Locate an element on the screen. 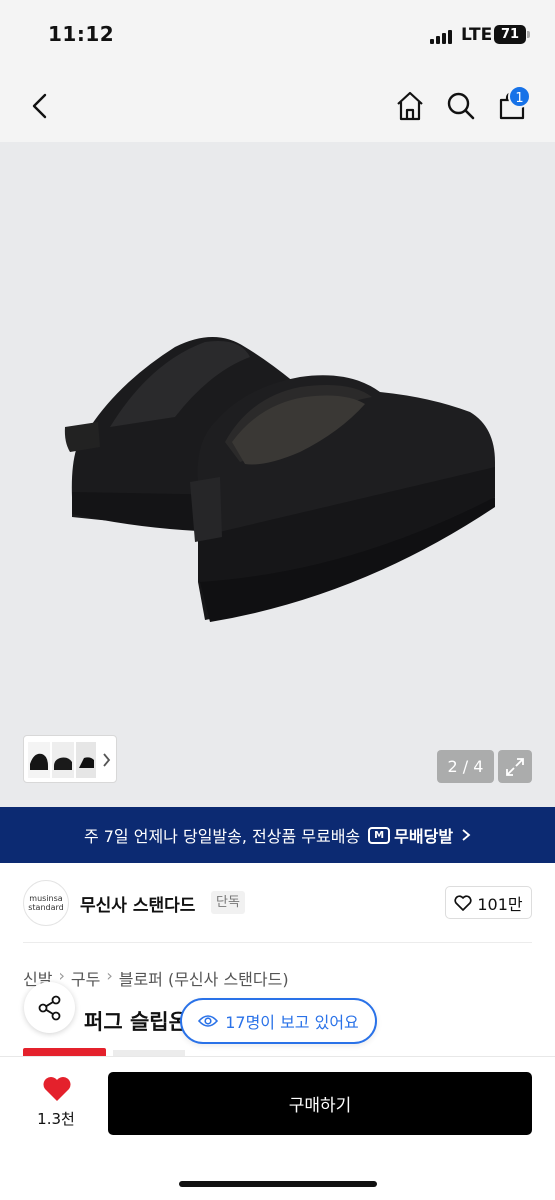 The image size is (555, 1200). chevron-right-icon is located at coordinates (466, 835).